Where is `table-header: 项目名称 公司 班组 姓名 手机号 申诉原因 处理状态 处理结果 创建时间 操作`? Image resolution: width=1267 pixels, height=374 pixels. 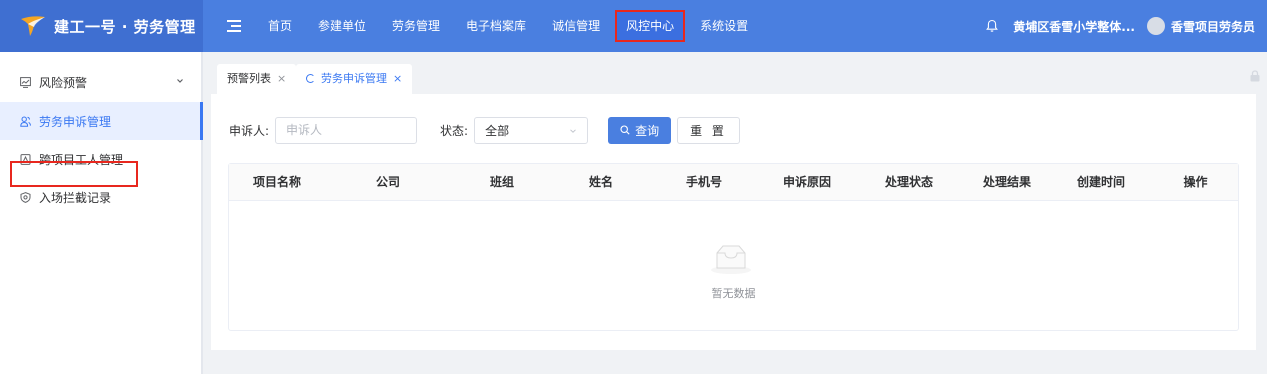 table-header: 项目名称 公司 班组 姓名 手机号 申诉原因 处理状态 处理结果 创建时间 操作 is located at coordinates (733, 182).